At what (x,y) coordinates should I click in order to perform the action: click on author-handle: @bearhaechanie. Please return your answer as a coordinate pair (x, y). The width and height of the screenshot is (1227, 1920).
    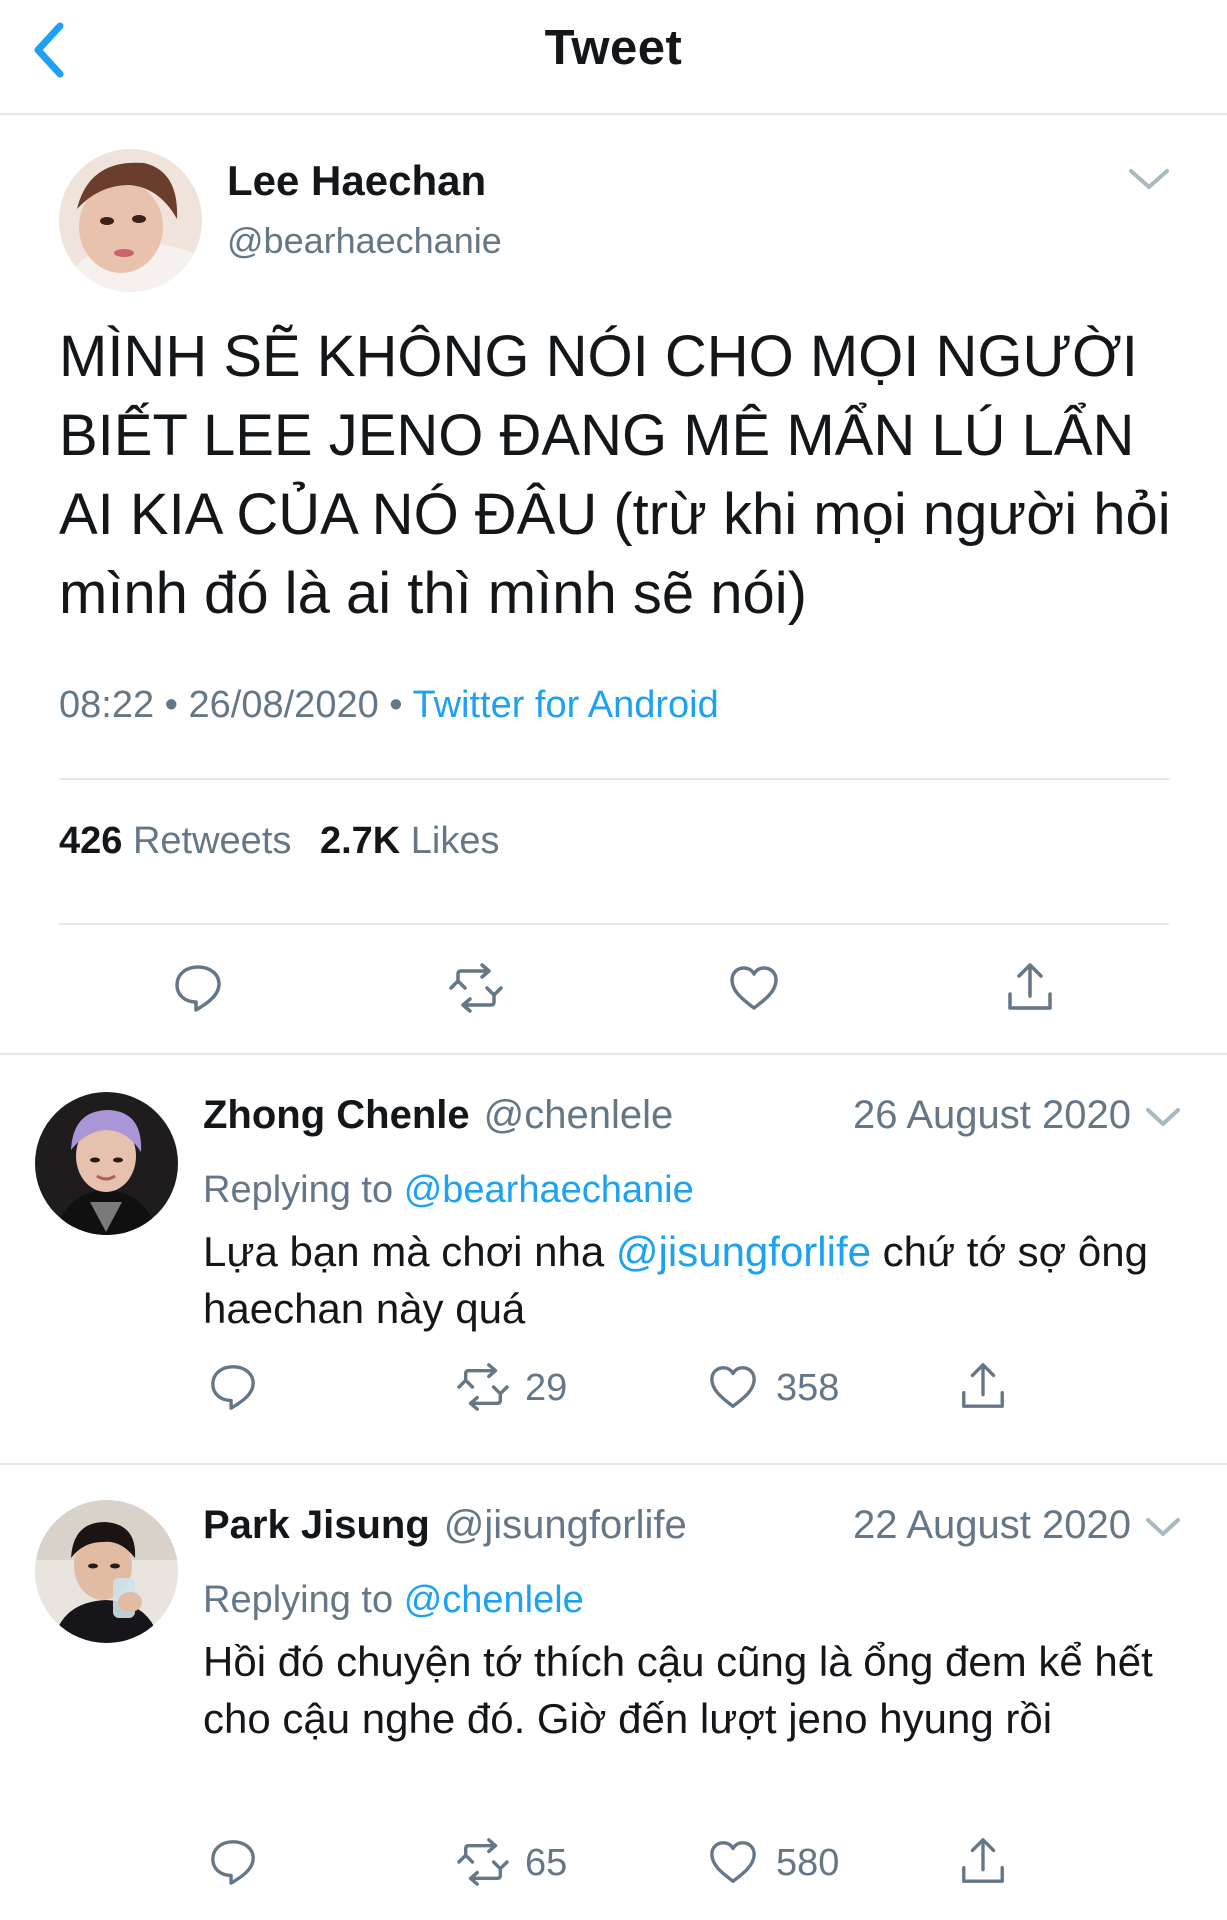
    Looking at the image, I should click on (364, 241).